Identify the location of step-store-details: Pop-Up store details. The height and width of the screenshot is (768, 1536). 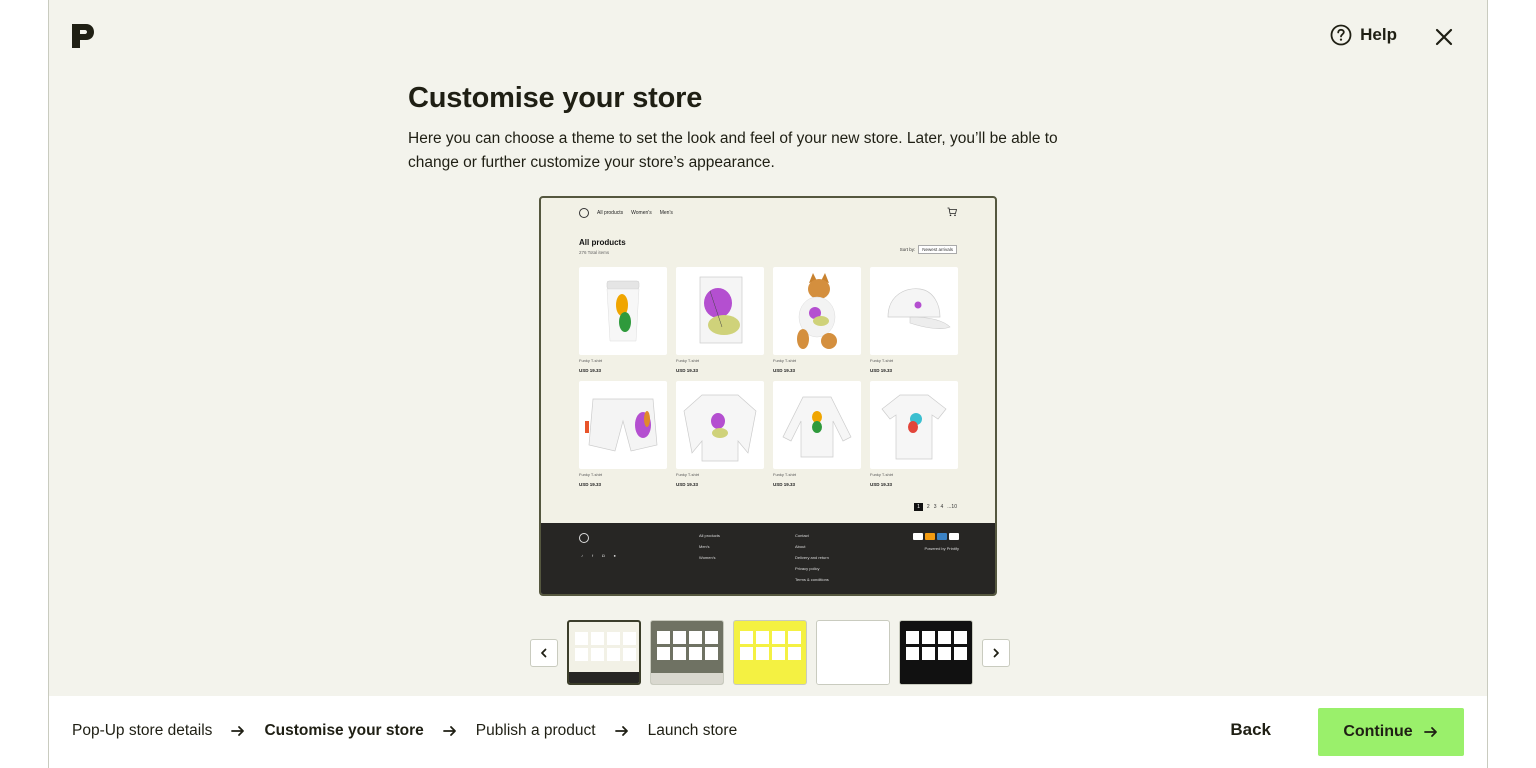
(142, 731).